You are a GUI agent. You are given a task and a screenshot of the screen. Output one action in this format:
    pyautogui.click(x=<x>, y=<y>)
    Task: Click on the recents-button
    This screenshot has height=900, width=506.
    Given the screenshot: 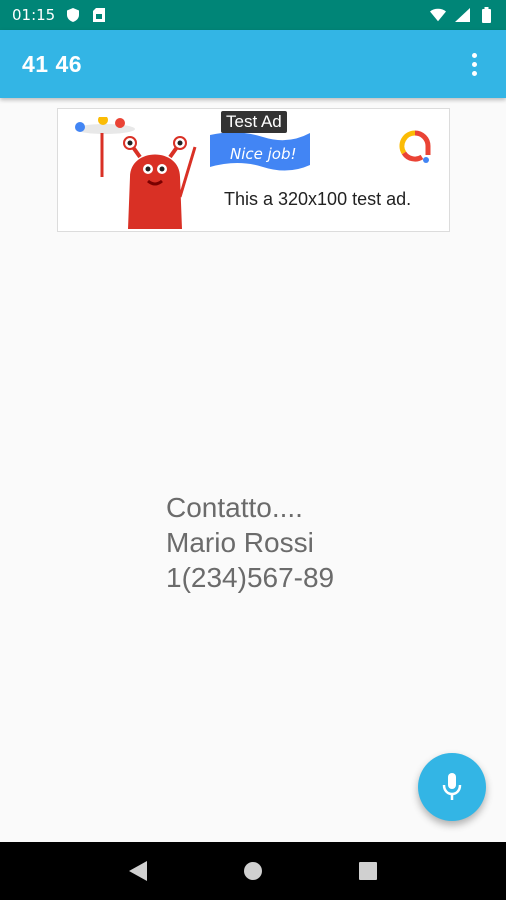 What is the action you would take?
    pyautogui.click(x=368, y=871)
    